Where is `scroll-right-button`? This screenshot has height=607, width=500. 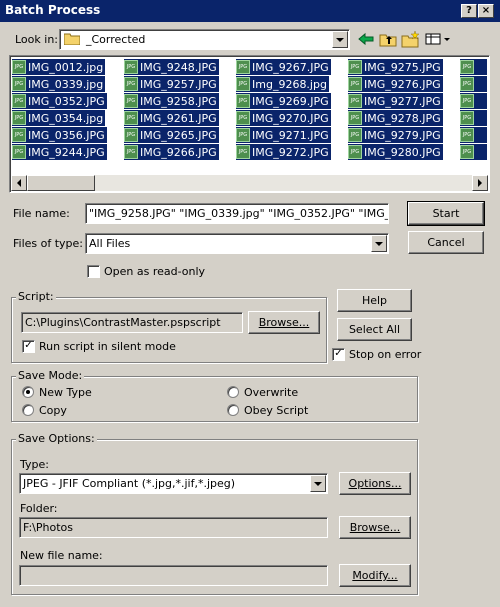
scroll-right-button is located at coordinates (480, 183).